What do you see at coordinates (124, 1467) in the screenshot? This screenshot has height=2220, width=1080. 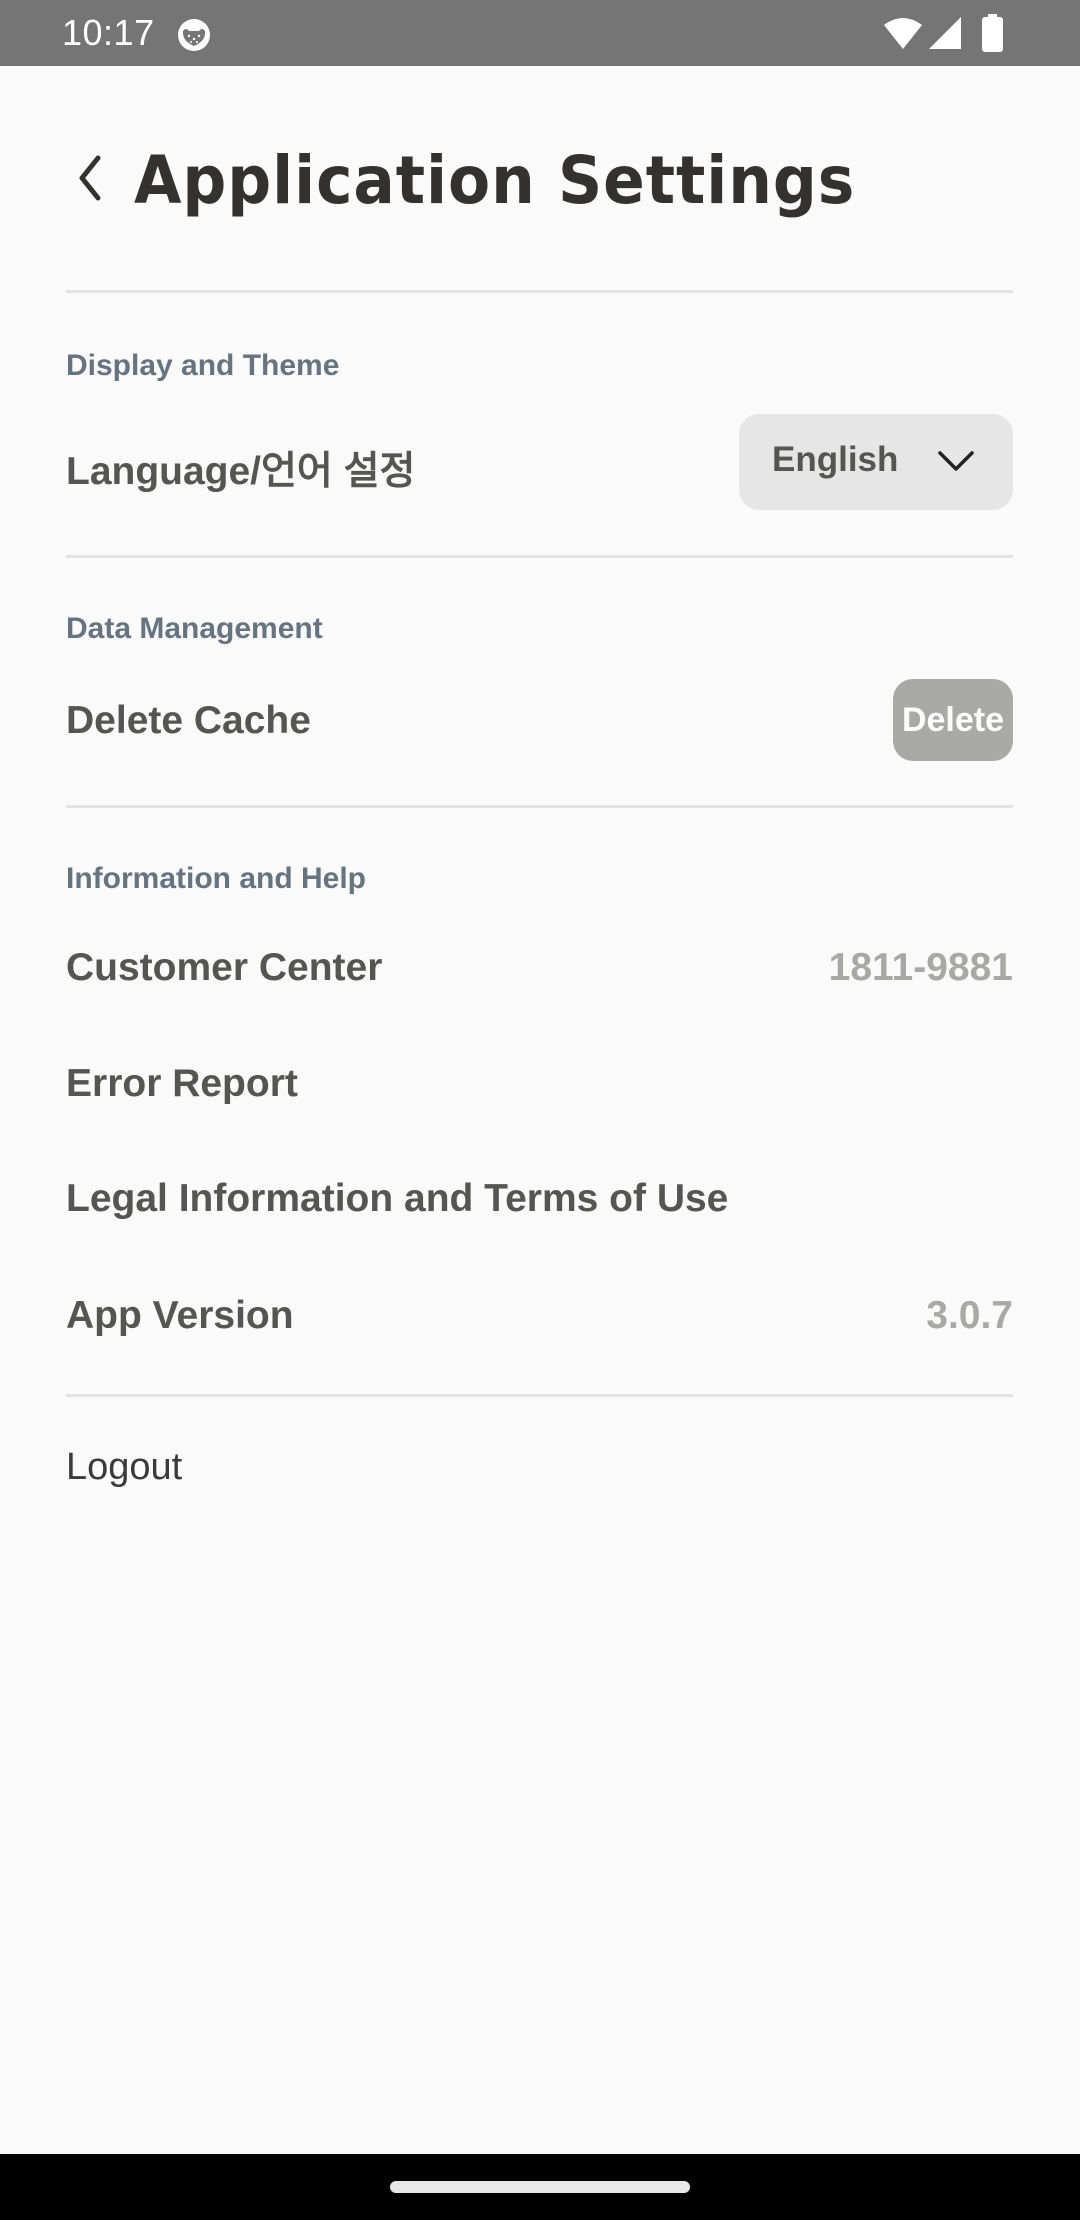 I see `logout-button: Logout` at bounding box center [124, 1467].